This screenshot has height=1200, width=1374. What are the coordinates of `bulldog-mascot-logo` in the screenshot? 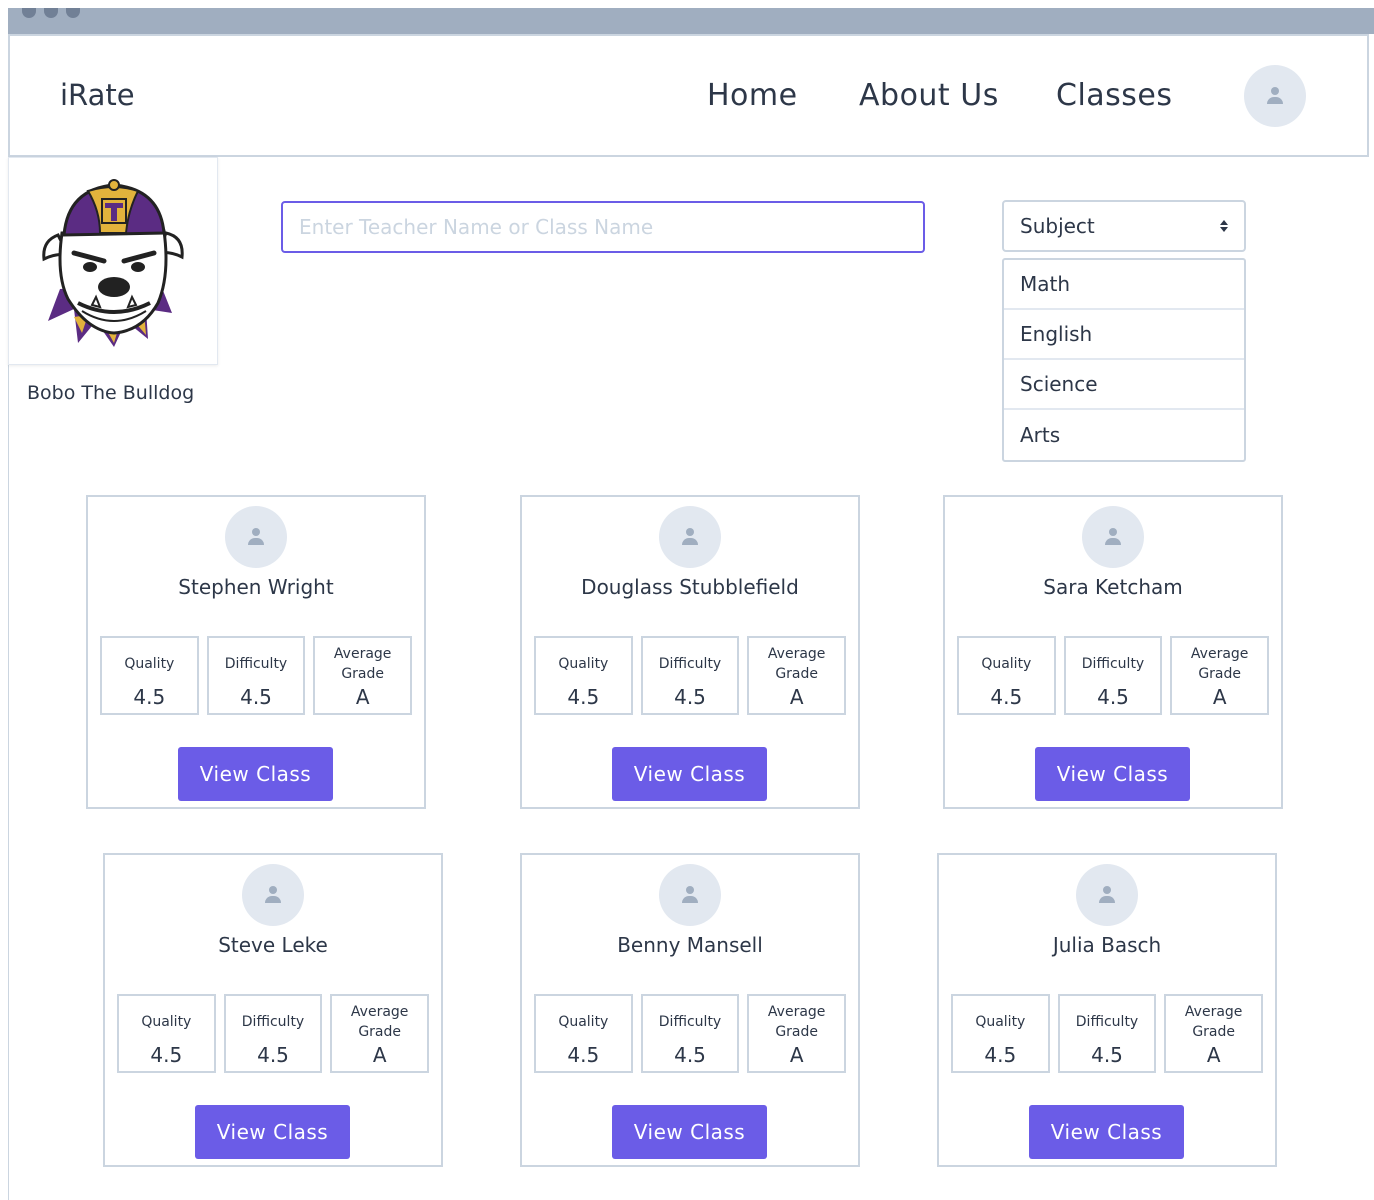 It's located at (113, 263).